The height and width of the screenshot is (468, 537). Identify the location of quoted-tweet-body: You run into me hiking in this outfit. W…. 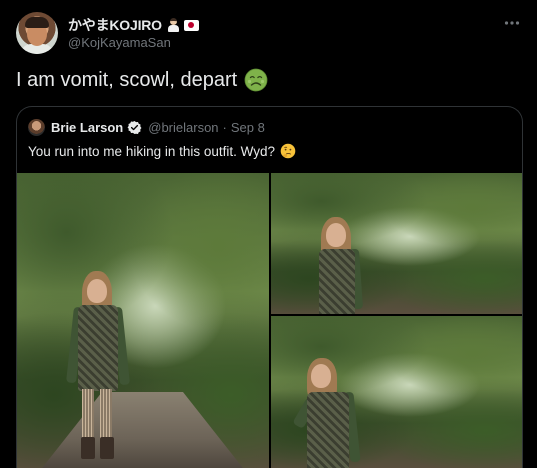
(162, 151).